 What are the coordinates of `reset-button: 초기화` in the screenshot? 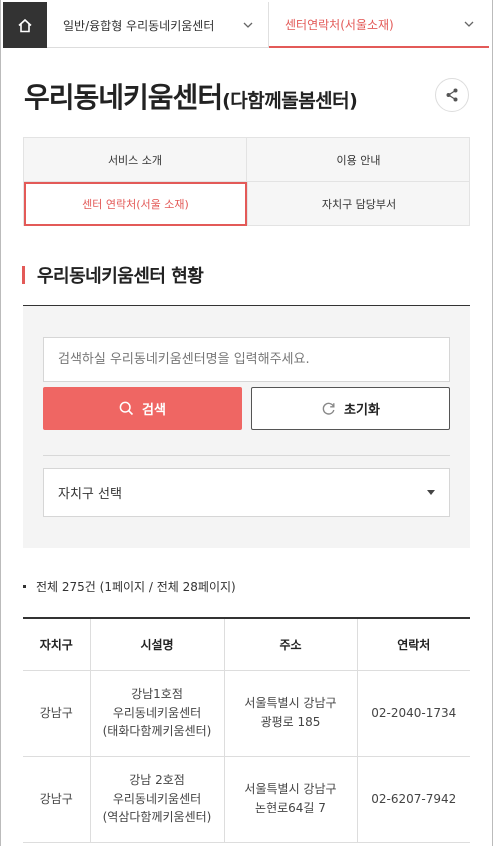 It's located at (350, 408).